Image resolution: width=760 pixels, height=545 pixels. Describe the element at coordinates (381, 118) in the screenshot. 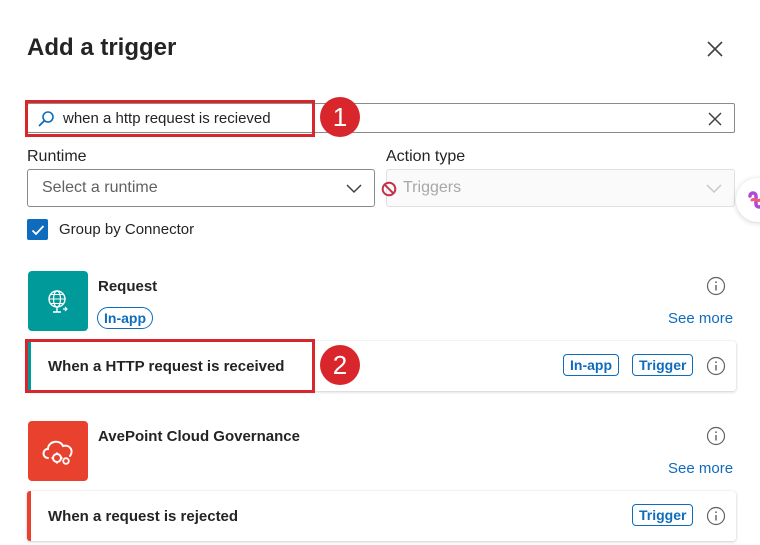

I see `search-input: when a http request is recieved` at that location.